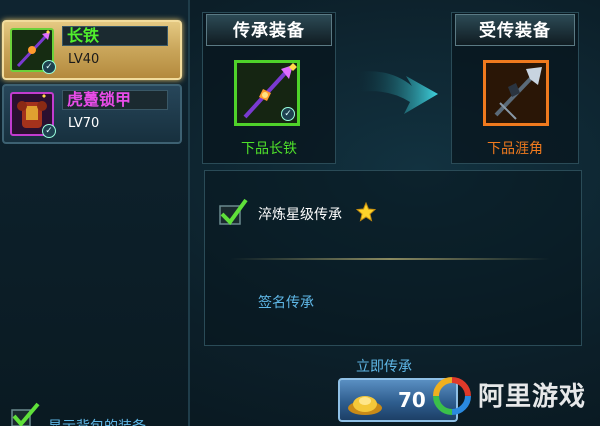 The height and width of the screenshot is (426, 600). What do you see at coordinates (269, 30) in the screenshot?
I see `source-title: 传承装备` at bounding box center [269, 30].